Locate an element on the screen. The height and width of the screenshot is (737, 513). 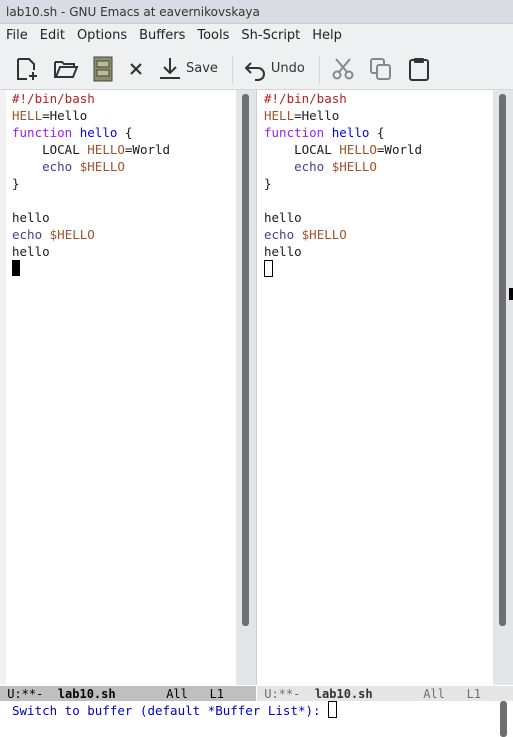
scrollbar-right is located at coordinates (503, 387).